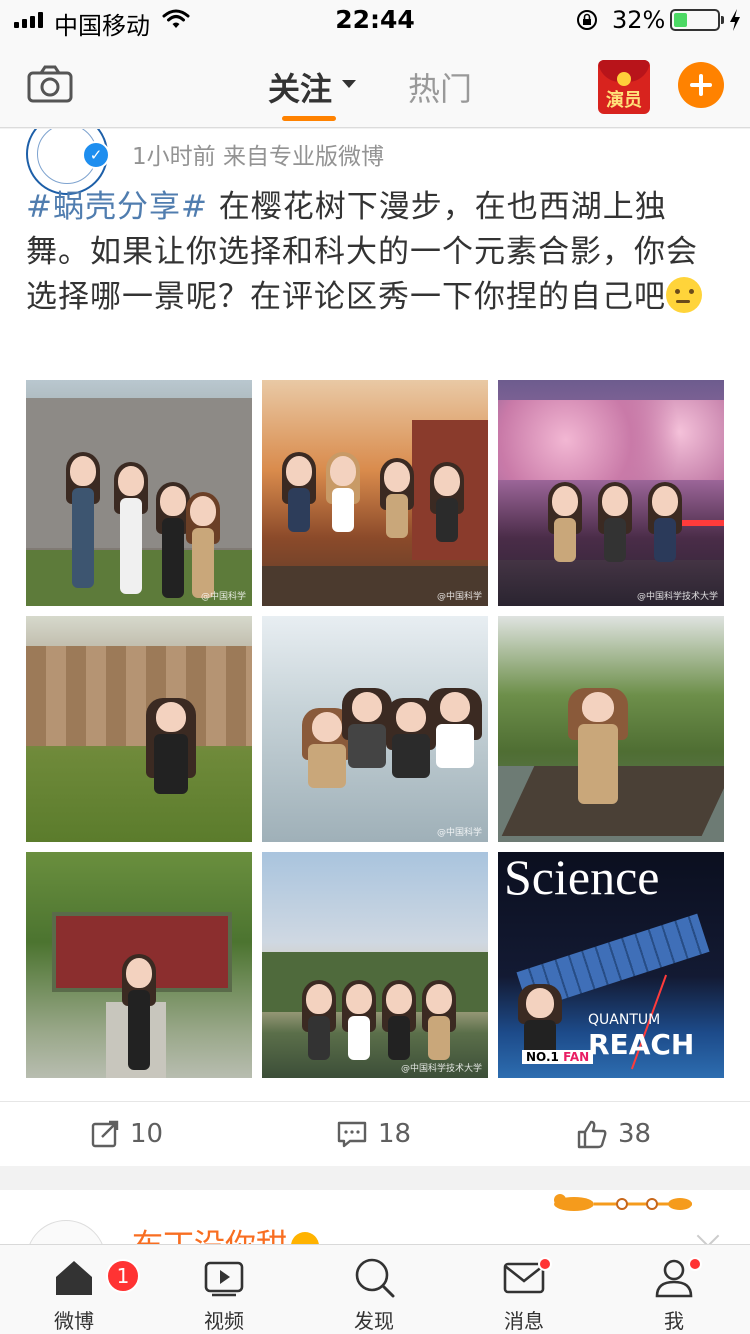 This screenshot has height=1334, width=750. I want to click on repost-button: 10, so click(126, 1134).